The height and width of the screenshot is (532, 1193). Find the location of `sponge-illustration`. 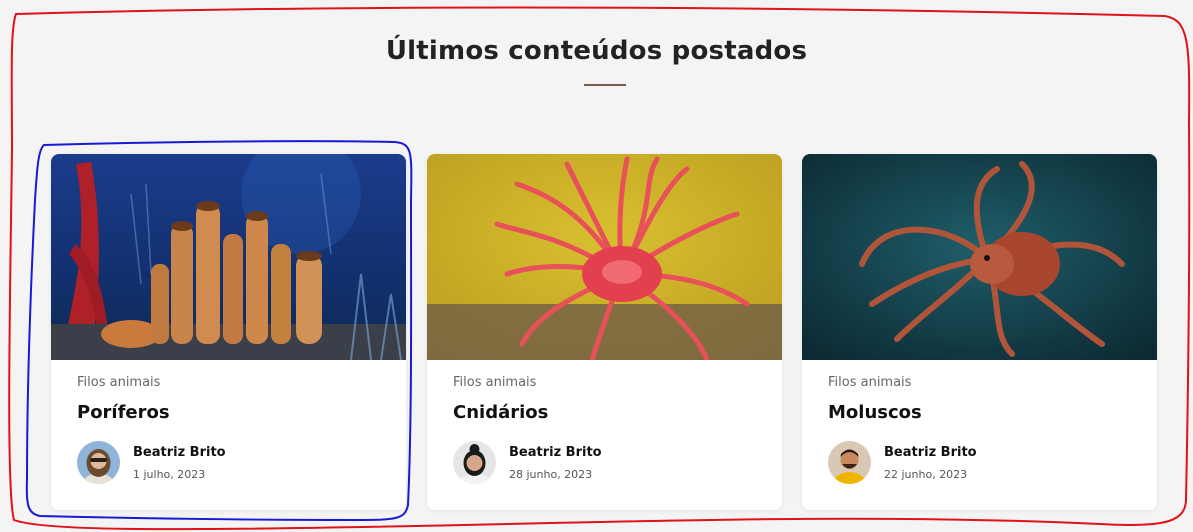

sponge-illustration is located at coordinates (228, 257).